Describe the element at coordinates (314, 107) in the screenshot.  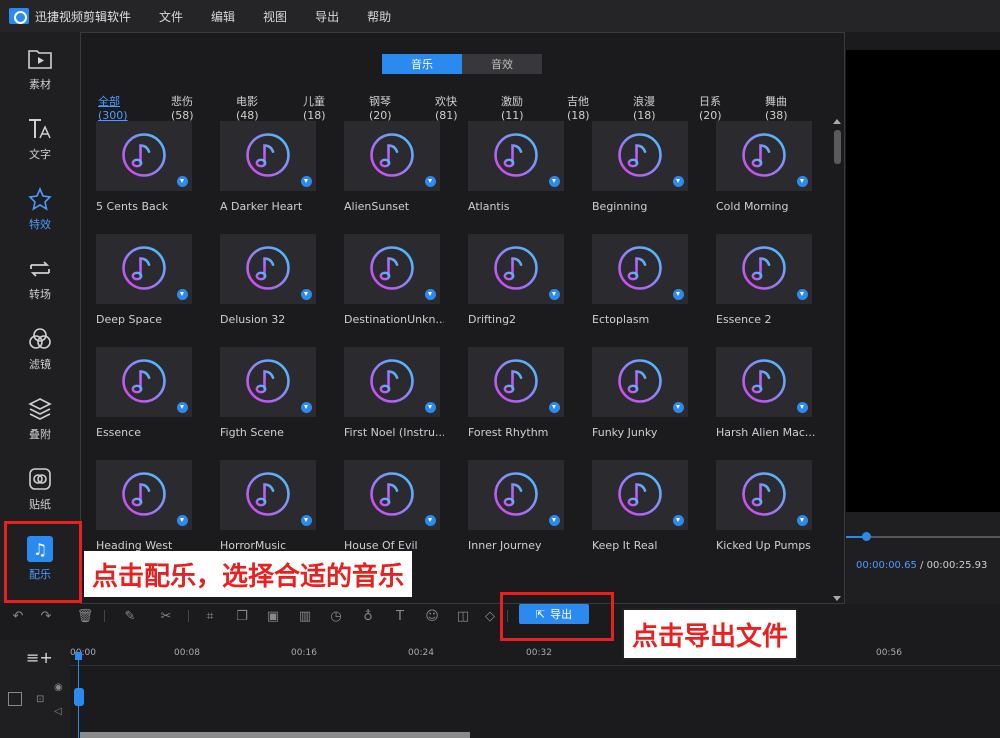
I see `category-tab: 儿童(18)` at that location.